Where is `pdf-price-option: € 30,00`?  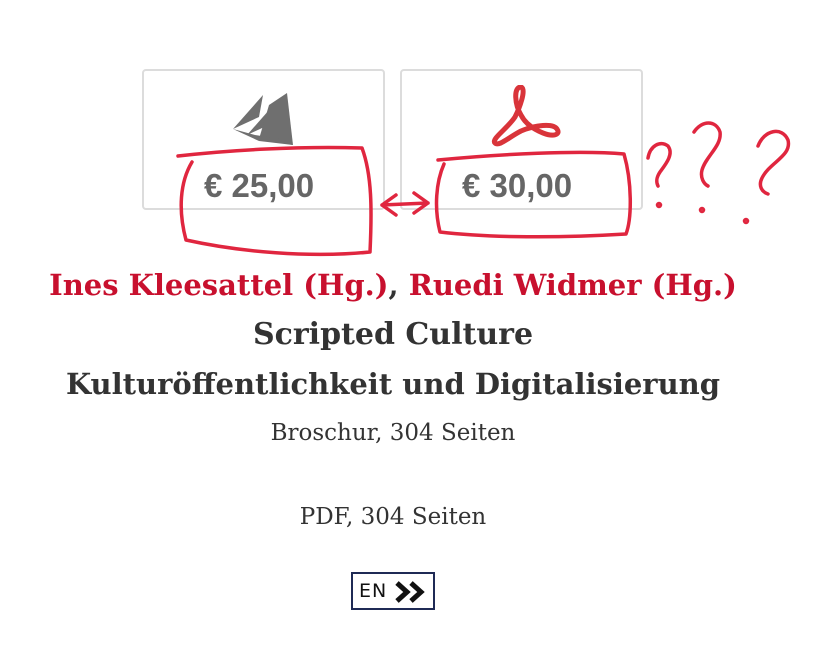
pdf-price-option: € 30,00 is located at coordinates (521, 139).